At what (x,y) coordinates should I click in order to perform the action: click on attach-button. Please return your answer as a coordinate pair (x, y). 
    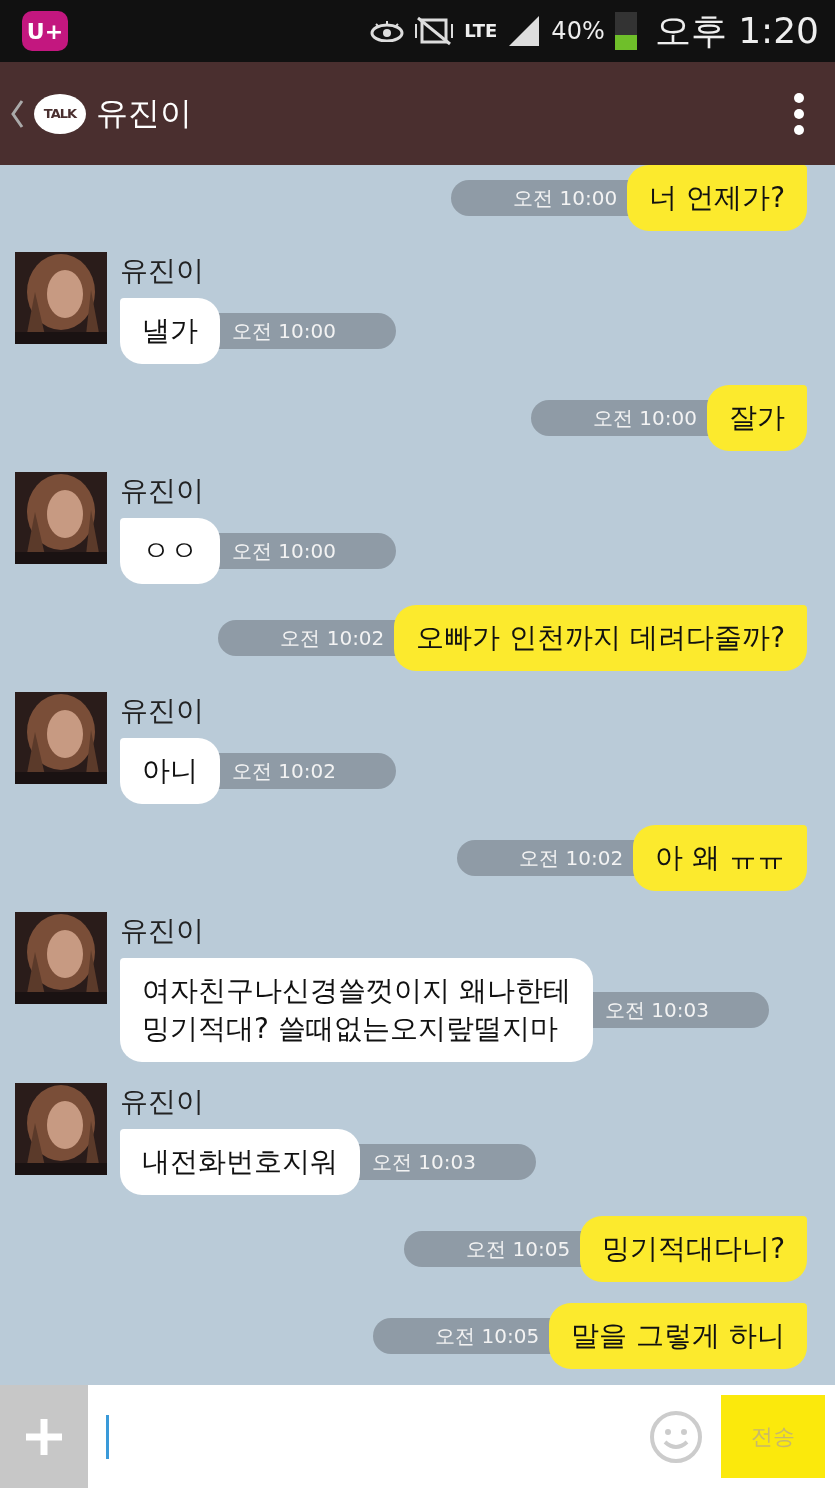
    Looking at the image, I should click on (44, 1436).